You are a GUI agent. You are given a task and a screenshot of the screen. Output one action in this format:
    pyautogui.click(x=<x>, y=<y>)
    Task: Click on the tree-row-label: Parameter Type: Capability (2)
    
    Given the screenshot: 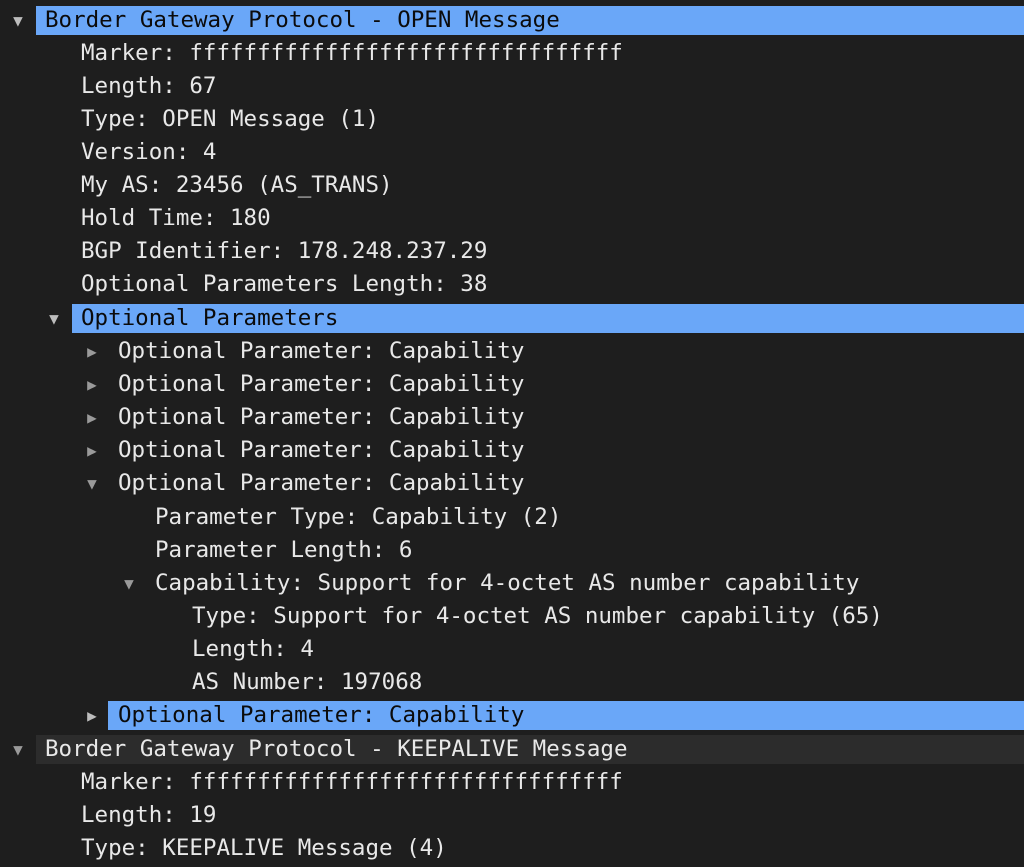 What is the action you would take?
    pyautogui.click(x=358, y=517)
    